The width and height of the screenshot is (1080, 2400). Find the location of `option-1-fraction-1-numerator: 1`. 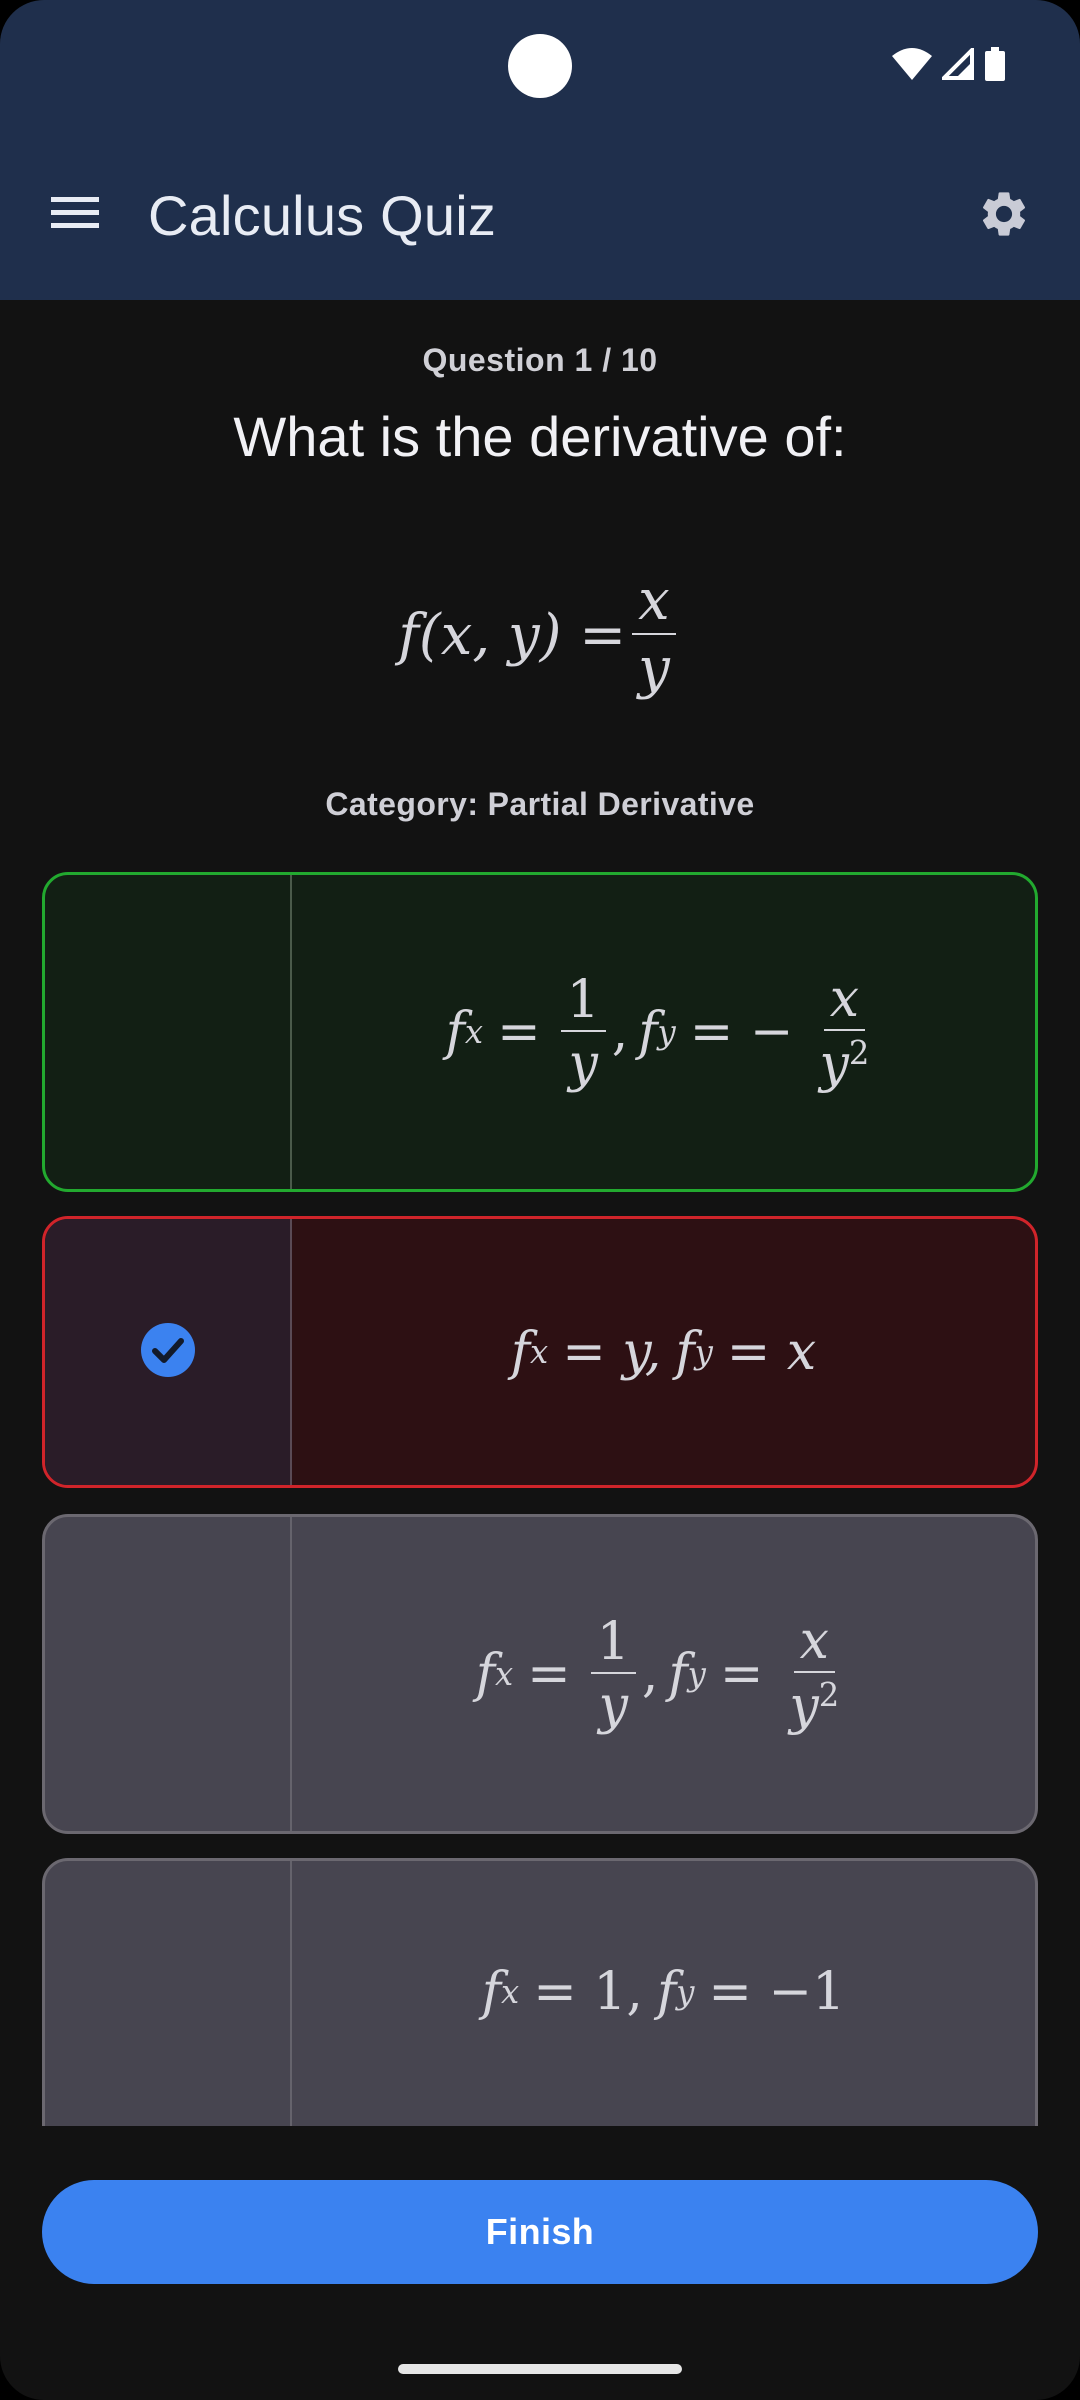

option-1-fraction-1-numerator: 1 is located at coordinates (583, 1003).